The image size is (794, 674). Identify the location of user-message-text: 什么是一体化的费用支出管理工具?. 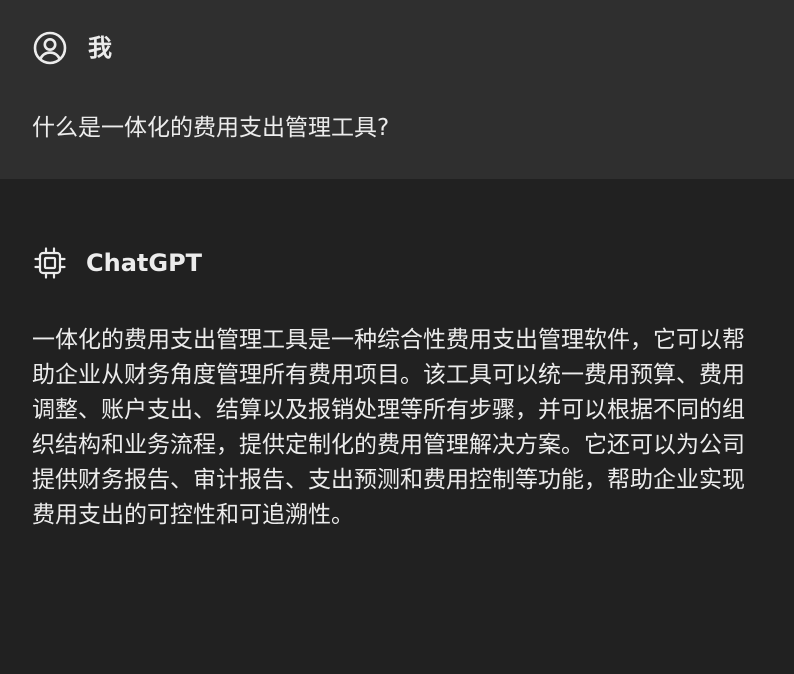
(211, 128).